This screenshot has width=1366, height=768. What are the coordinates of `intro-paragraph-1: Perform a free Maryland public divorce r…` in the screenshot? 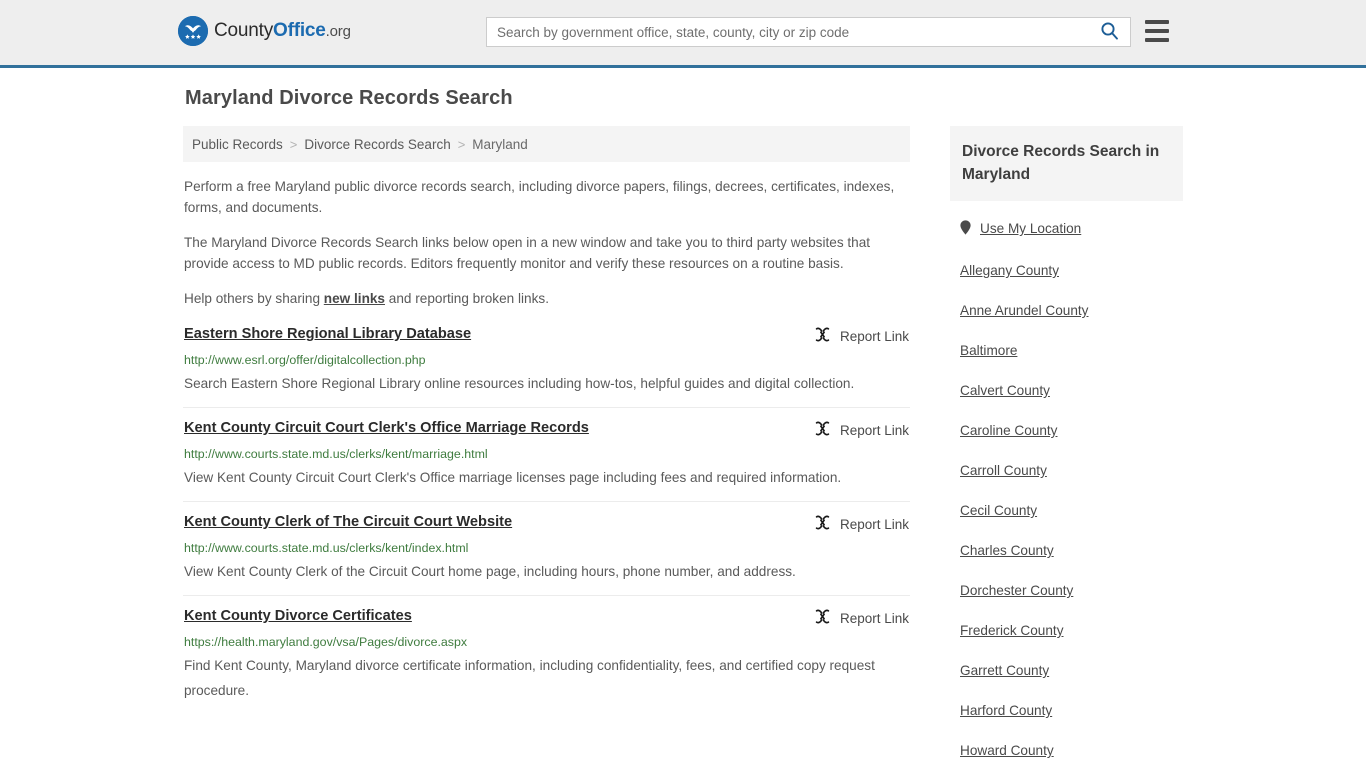 It's located at (539, 197).